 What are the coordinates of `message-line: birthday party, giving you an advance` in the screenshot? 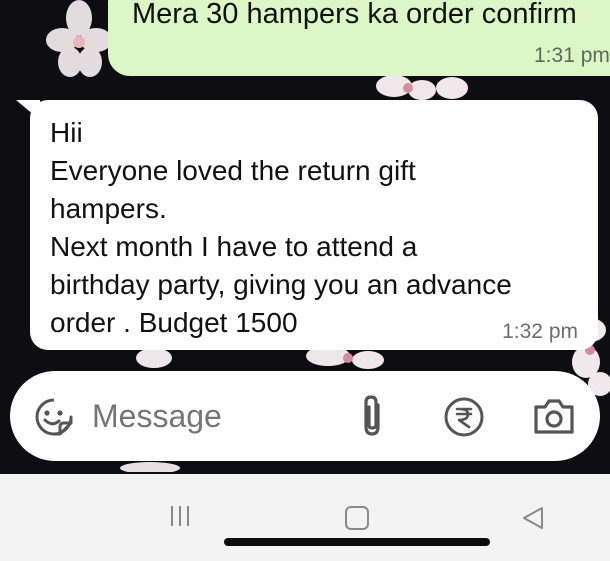 It's located at (281, 284).